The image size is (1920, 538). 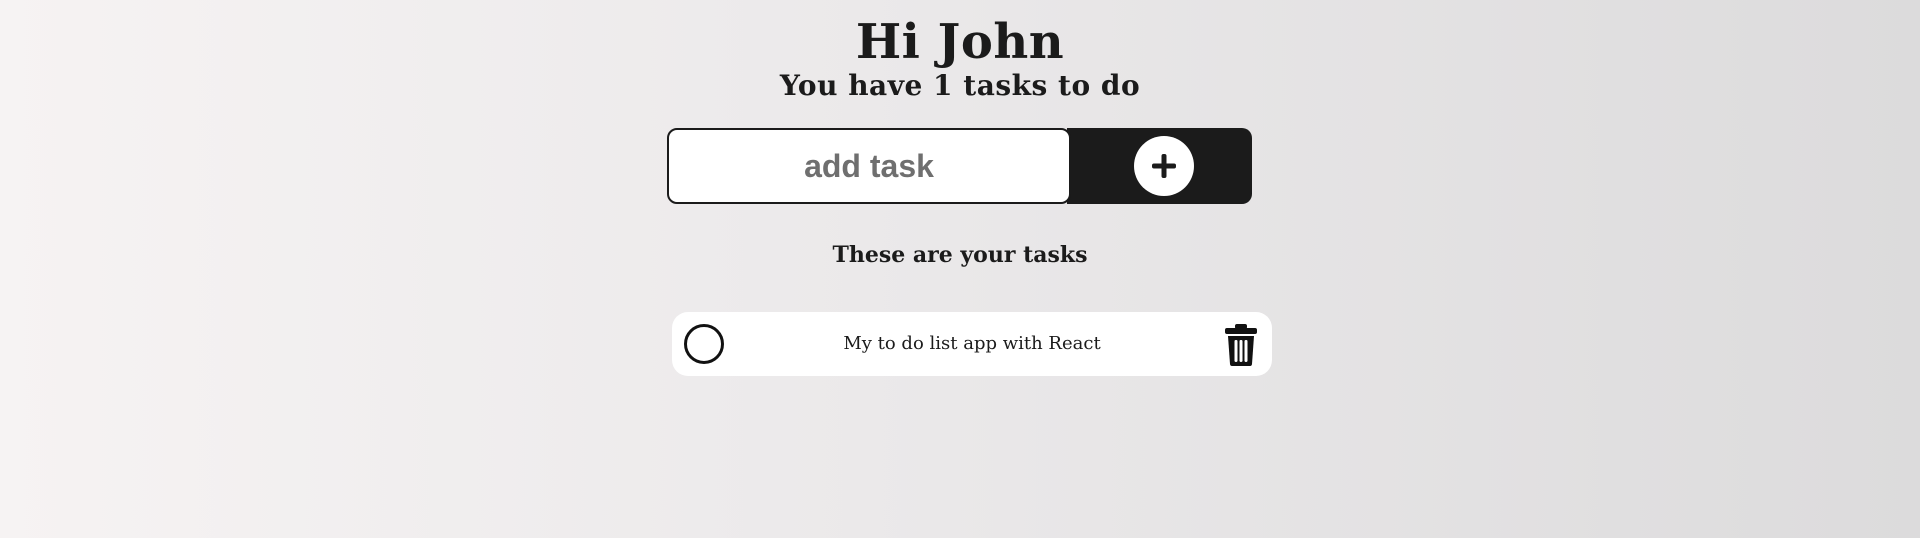 I want to click on greeting-heading: Hi John, so click(x=960, y=42).